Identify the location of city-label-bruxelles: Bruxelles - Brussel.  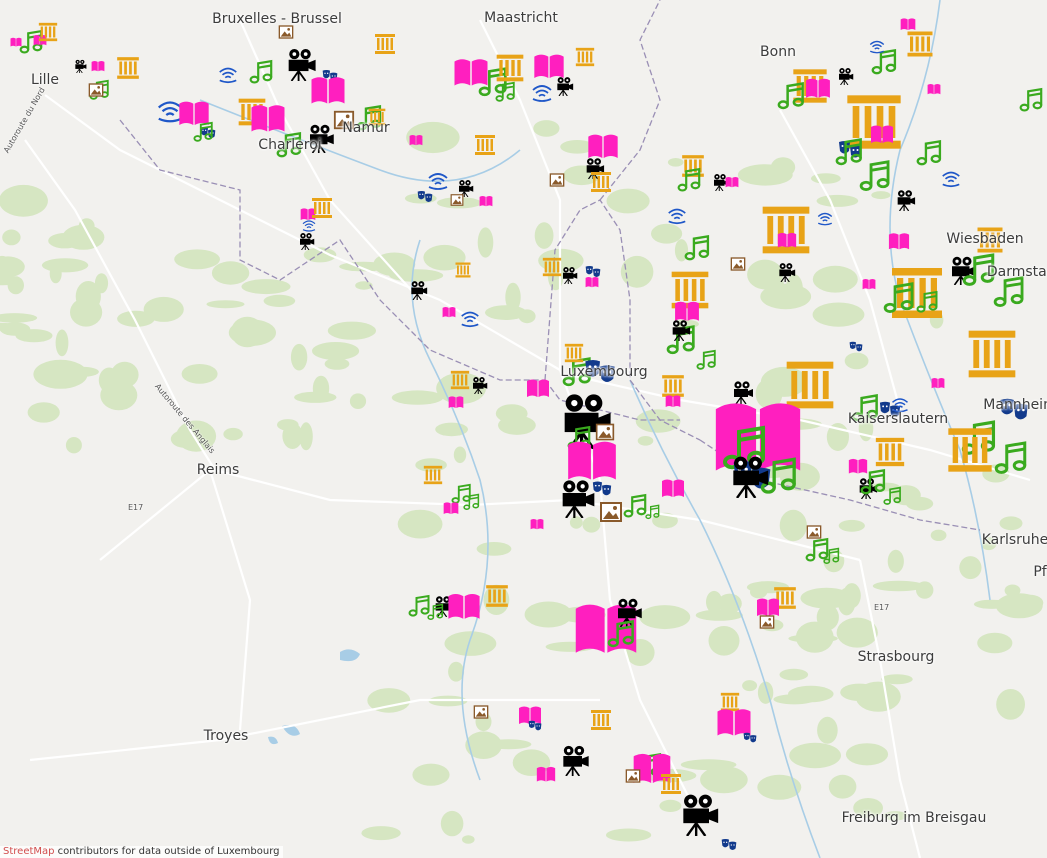
(277, 19).